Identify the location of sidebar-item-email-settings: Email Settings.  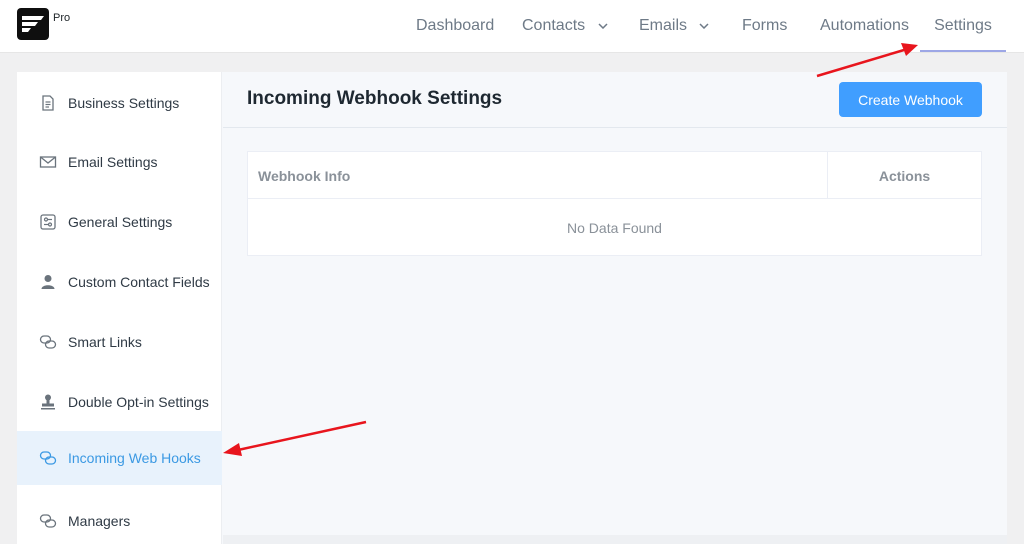
(119, 162).